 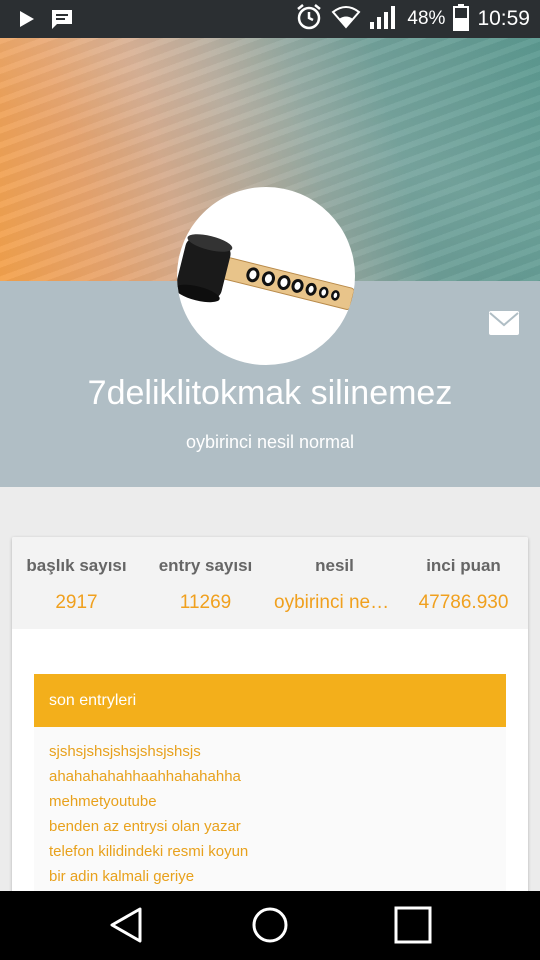 I want to click on entry-link: telefon kilidindeki resmi koyun, so click(x=270, y=851).